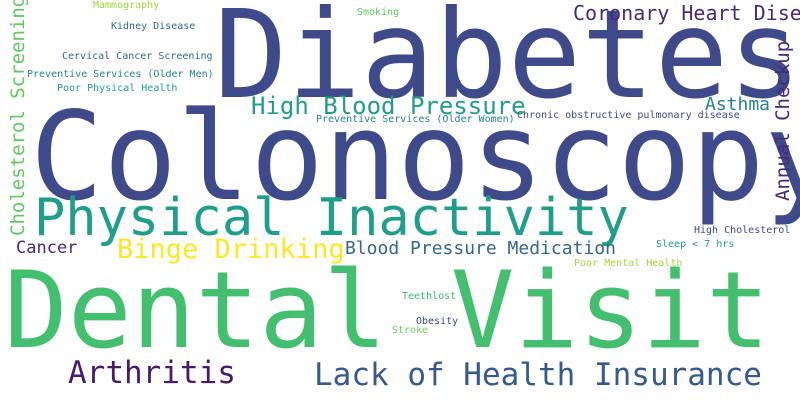 This screenshot has width=800, height=400. What do you see at coordinates (783, 120) in the screenshot?
I see `word-annual-checkup: Annual Checkup` at bounding box center [783, 120].